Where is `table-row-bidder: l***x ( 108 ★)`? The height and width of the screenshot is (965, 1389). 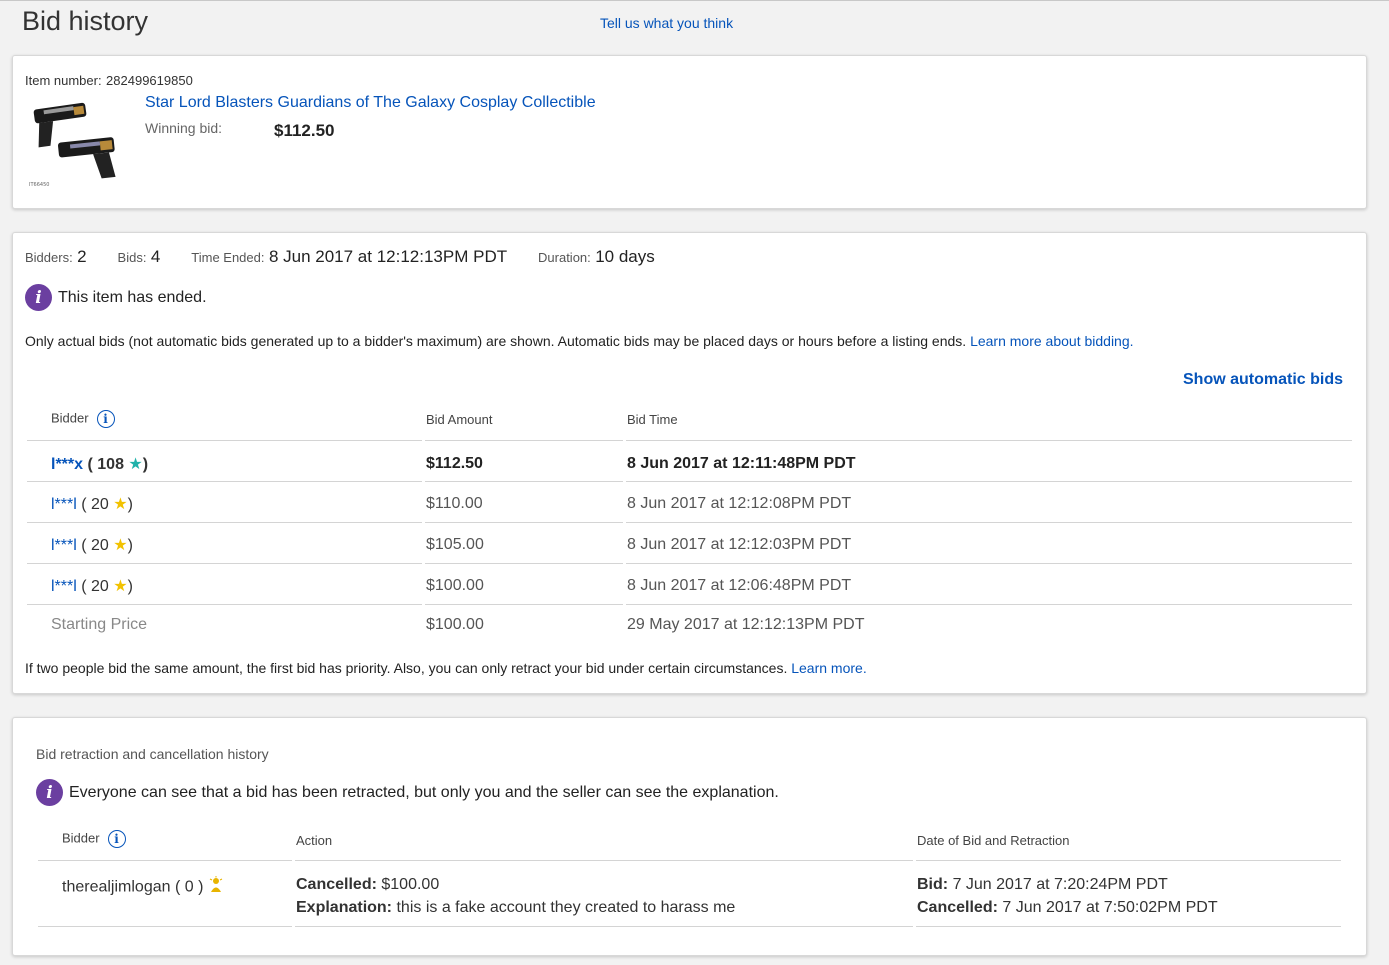 table-row-bidder: l***x ( 108 ★) is located at coordinates (99, 464).